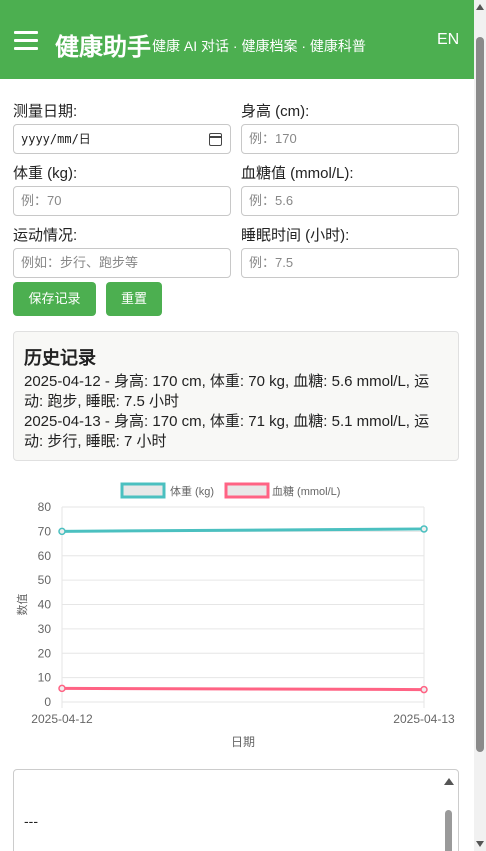 The width and height of the screenshot is (486, 851). I want to click on page-scrollbar-thumb, so click(480, 394).